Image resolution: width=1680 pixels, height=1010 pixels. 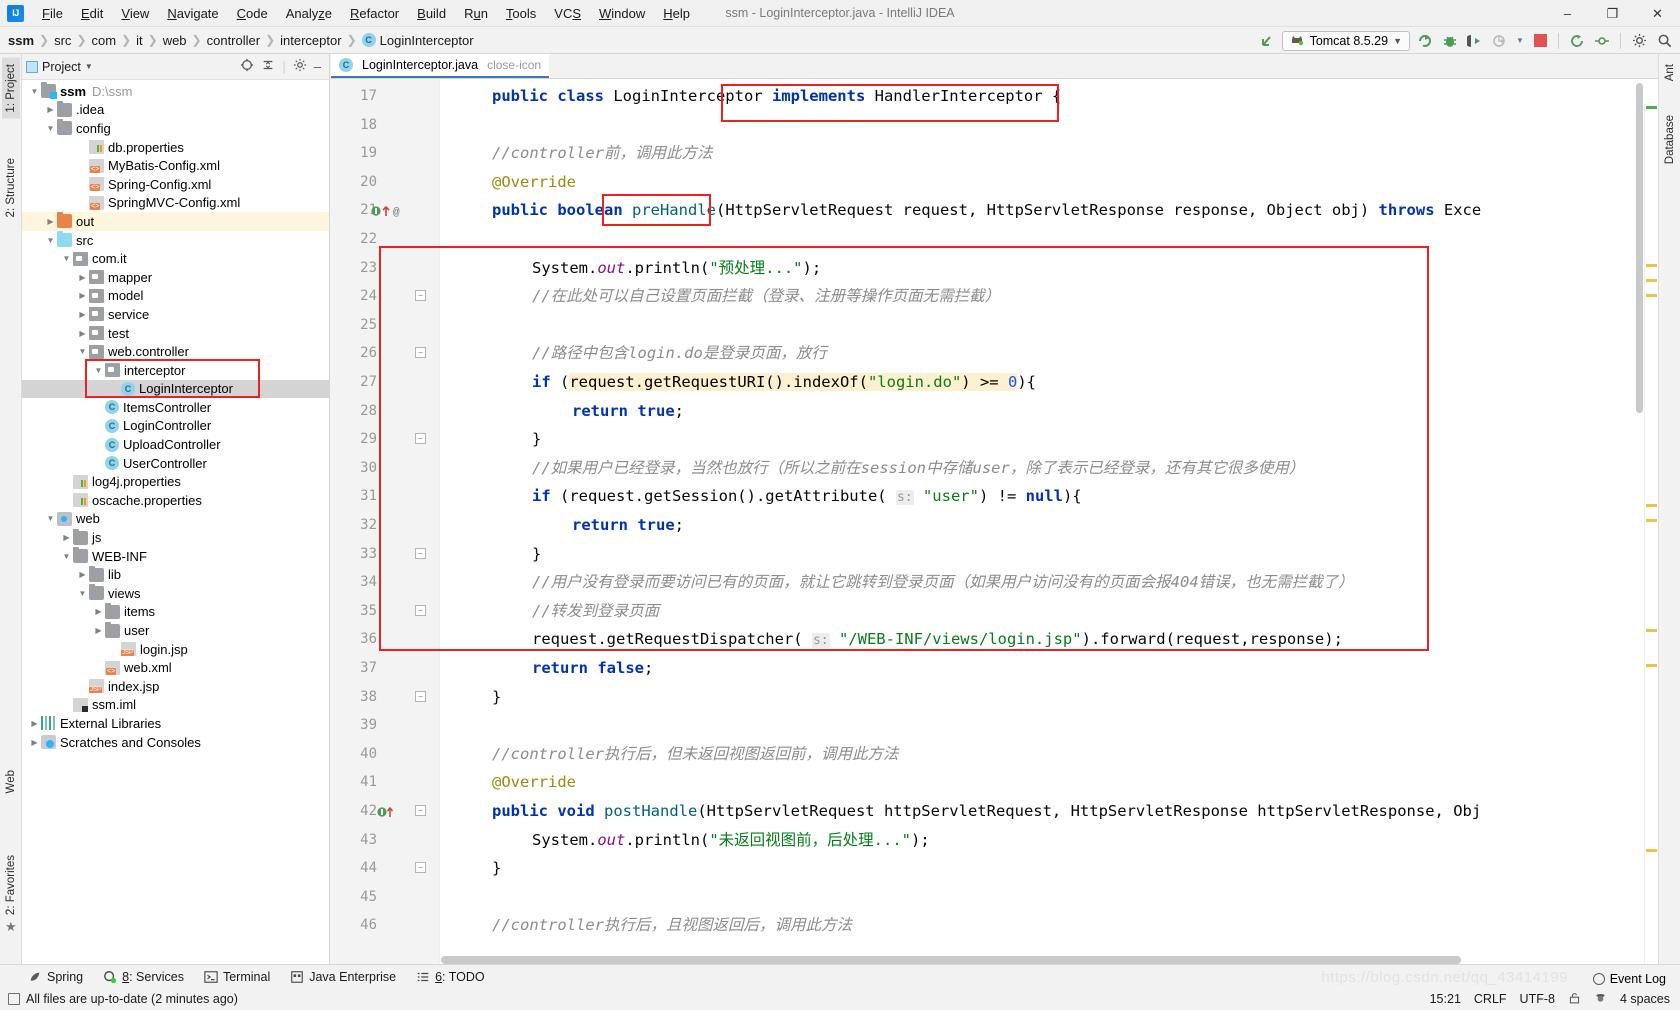 What do you see at coordinates (55, 977) in the screenshot?
I see `tool-button-spring: Spring` at bounding box center [55, 977].